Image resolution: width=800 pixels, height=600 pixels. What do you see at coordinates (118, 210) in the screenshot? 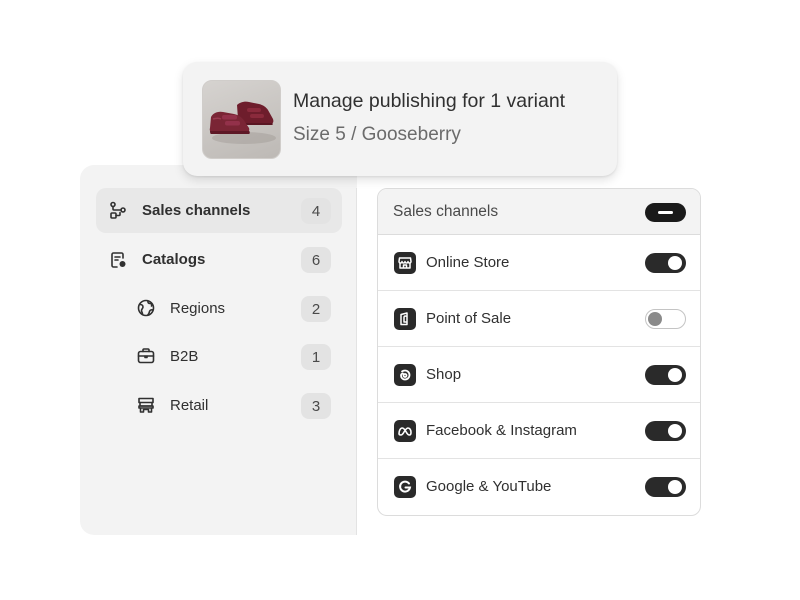
I see `sales-channels-icon` at bounding box center [118, 210].